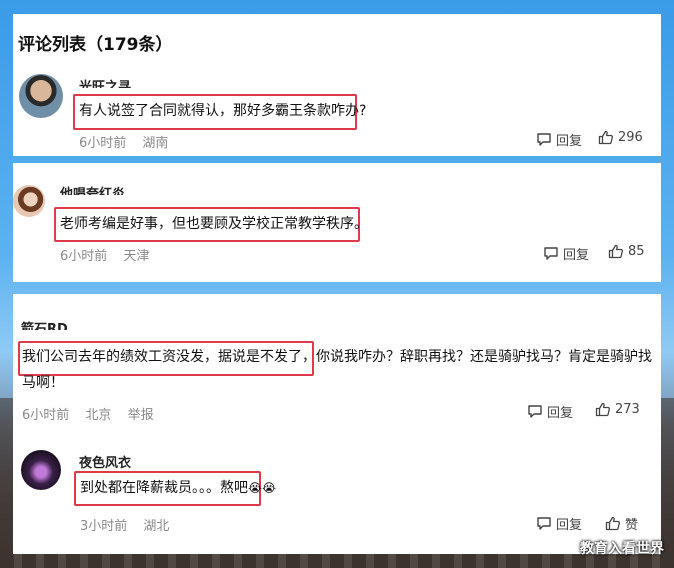 This screenshot has width=674, height=568. What do you see at coordinates (223, 111) in the screenshot?
I see `comment-text: 有人说签了合同就得认，那好多霸王条款咋办?` at bounding box center [223, 111].